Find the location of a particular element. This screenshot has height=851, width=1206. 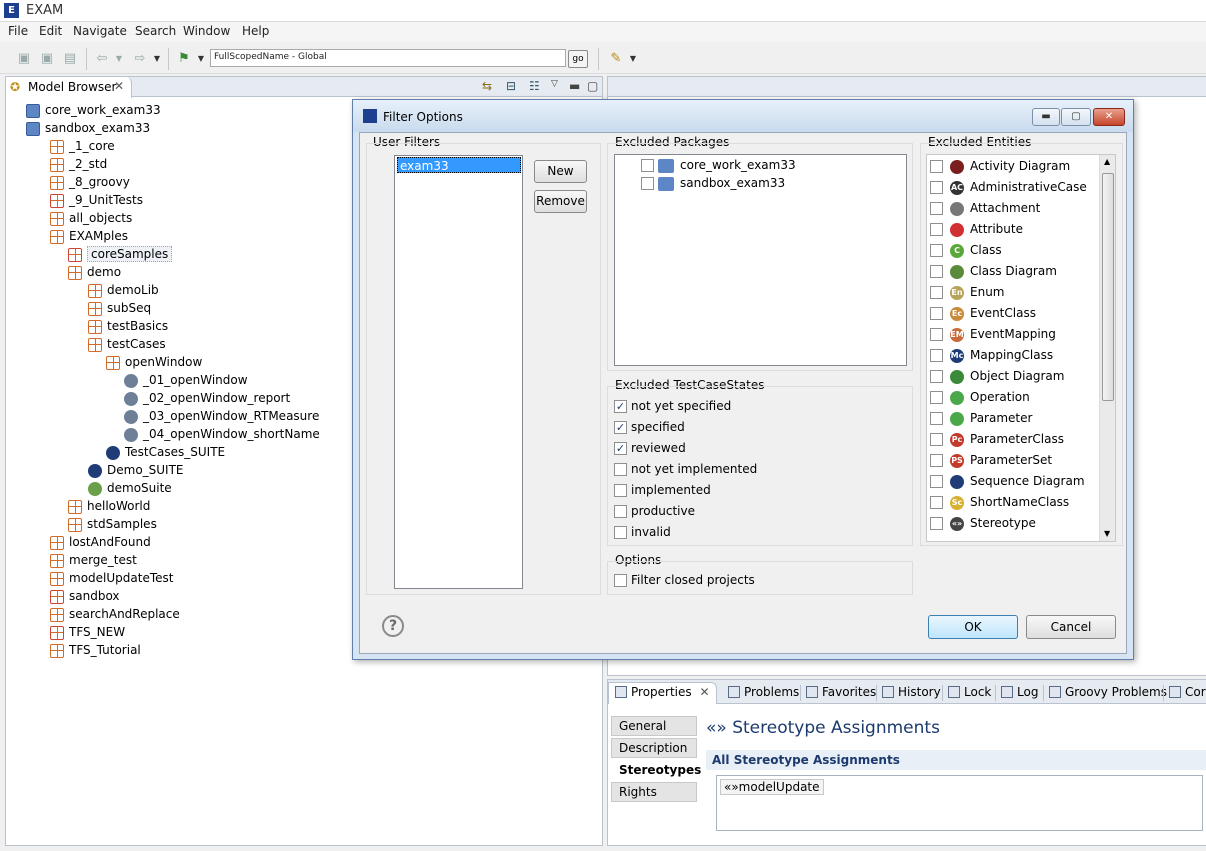

filter-tree-icon: ⚑ is located at coordinates (184, 59).